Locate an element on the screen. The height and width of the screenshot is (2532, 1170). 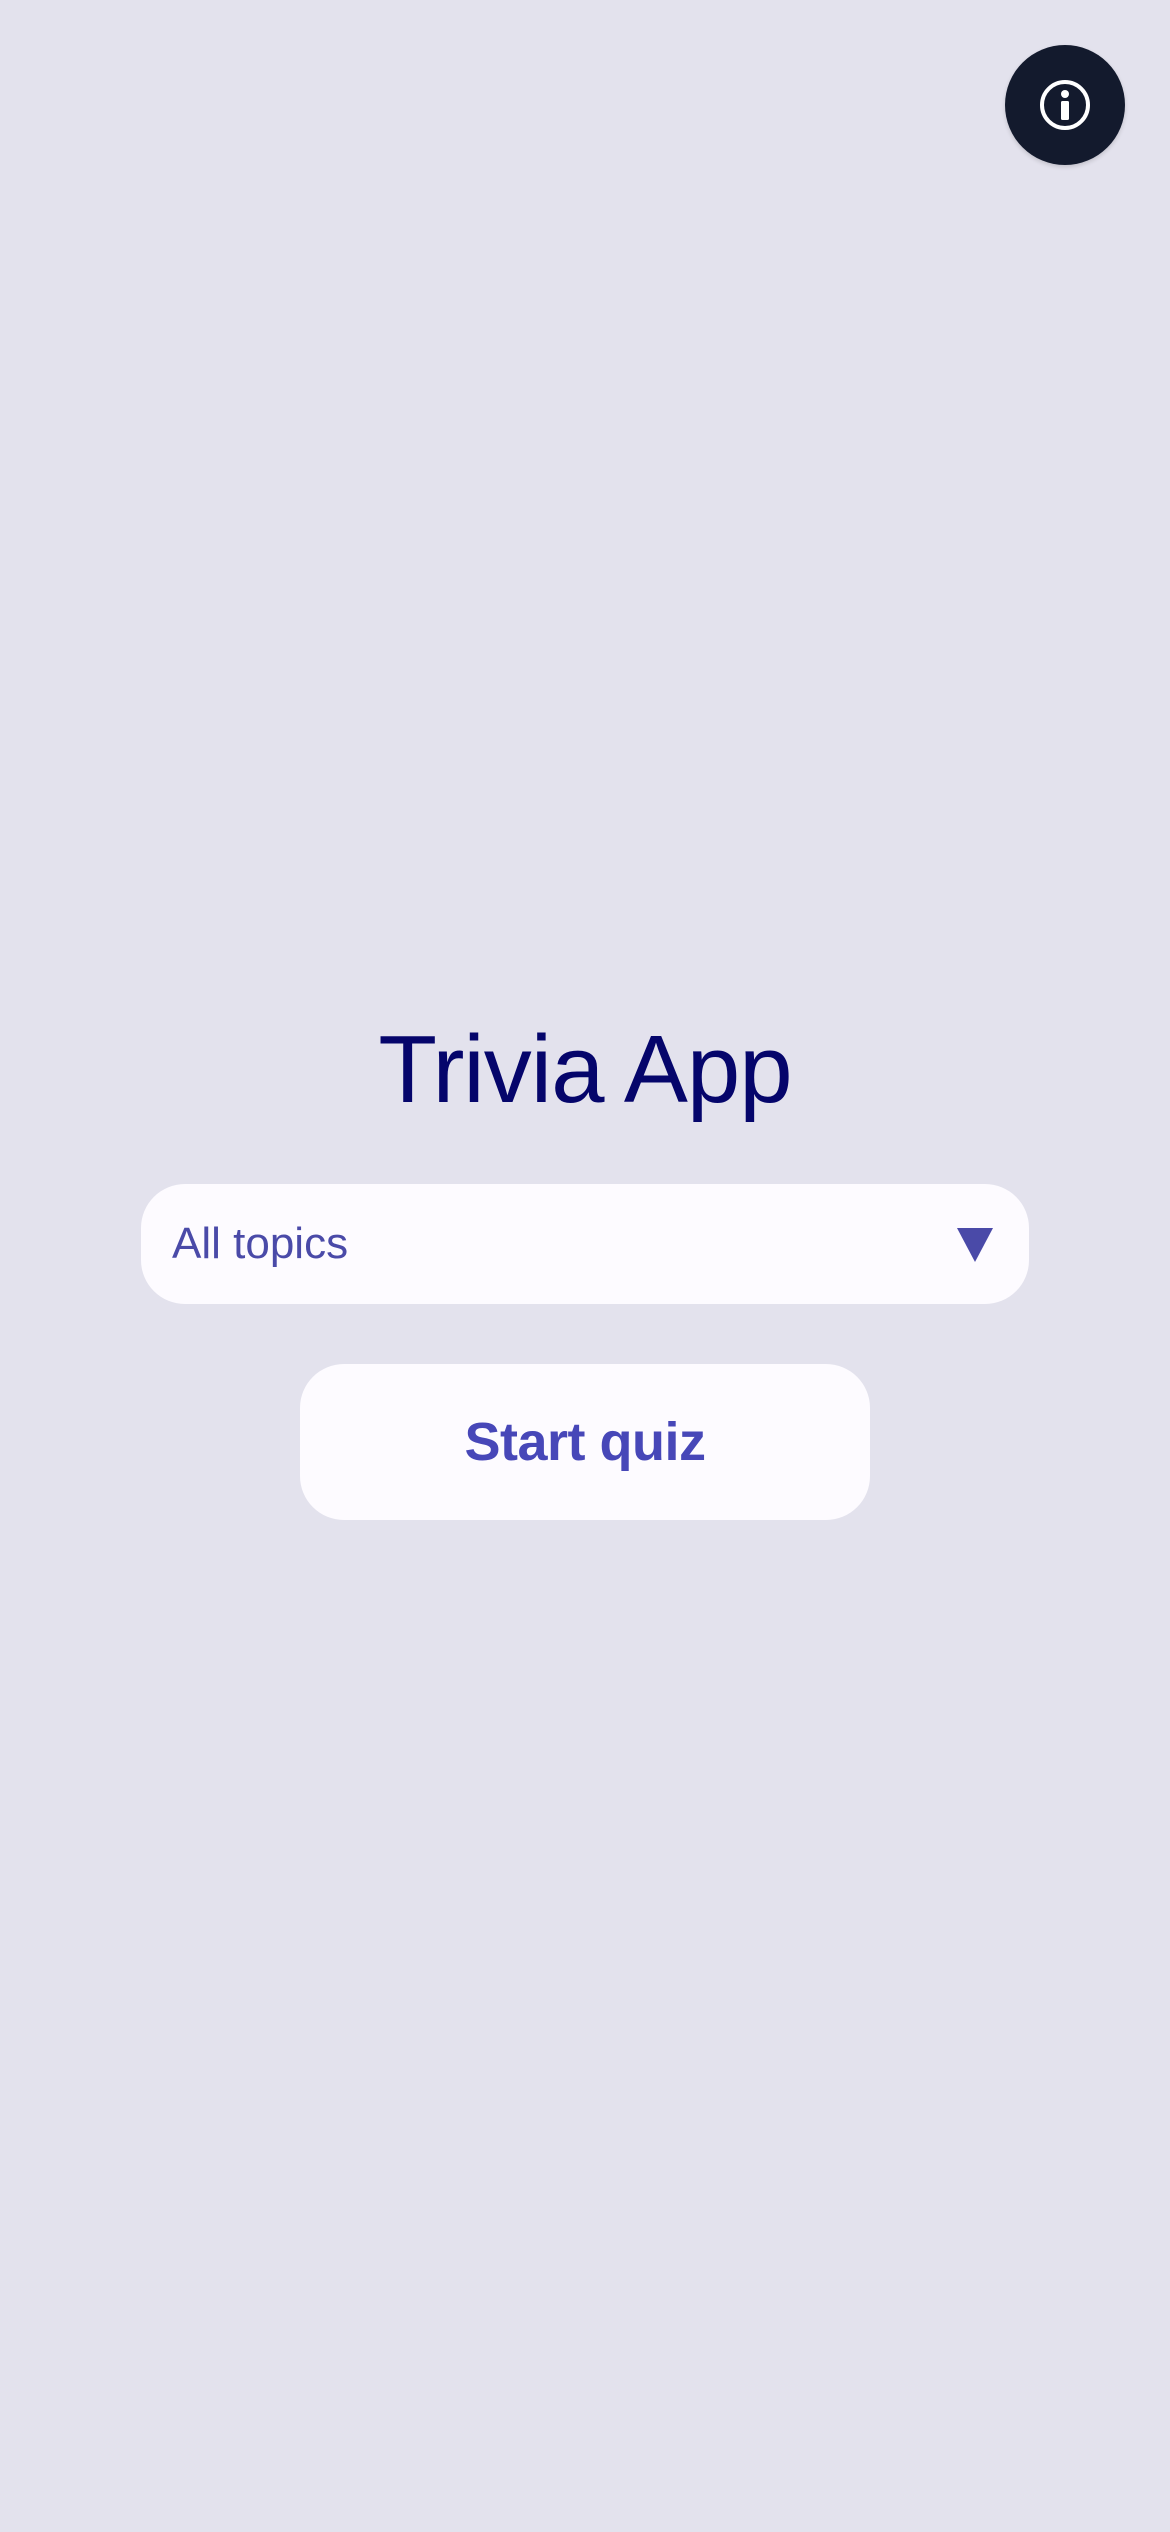
start-quiz-button: Start quiz is located at coordinates (585, 1442).